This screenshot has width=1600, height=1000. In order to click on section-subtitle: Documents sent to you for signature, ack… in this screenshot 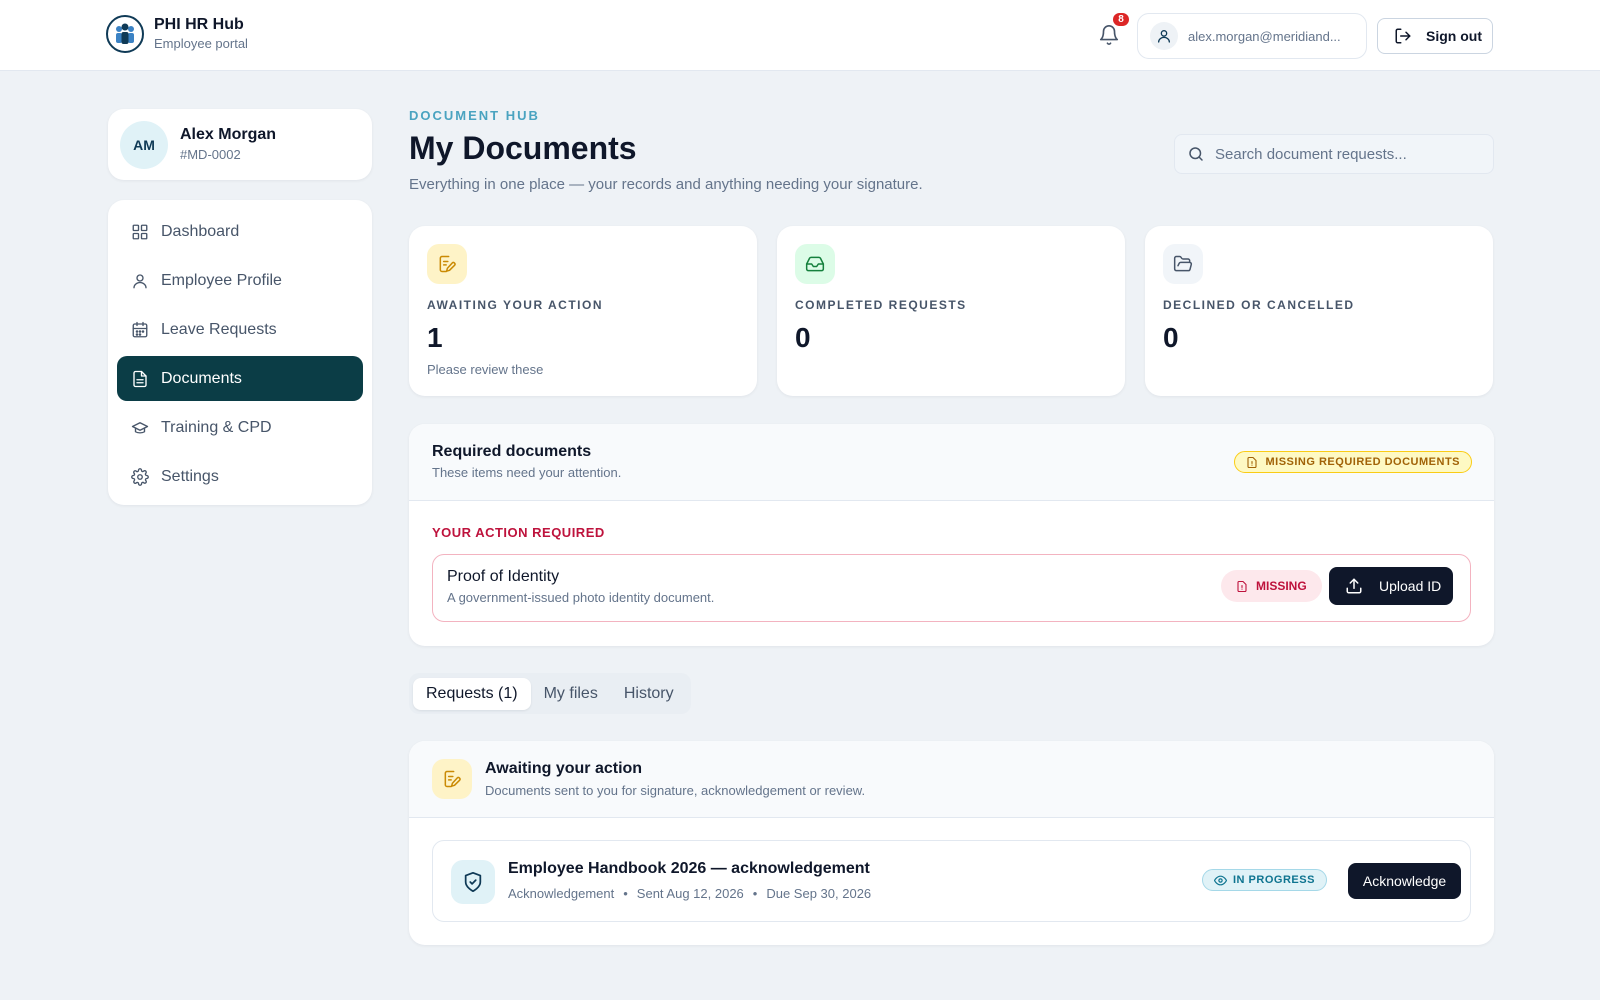, I will do `click(675, 790)`.